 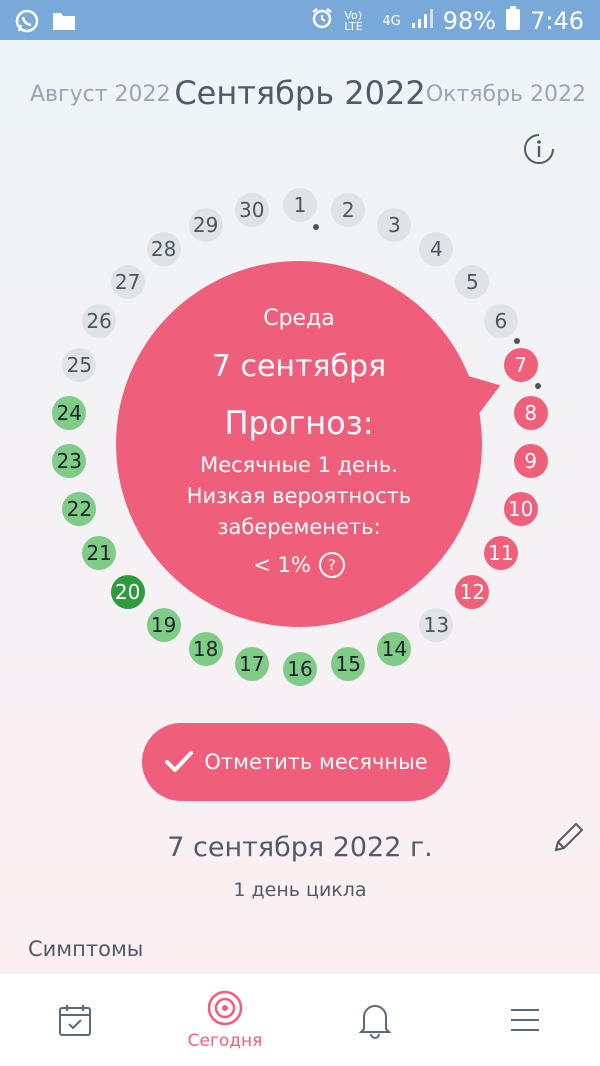 What do you see at coordinates (300, 205) in the screenshot?
I see `cycle-day-1: 1` at bounding box center [300, 205].